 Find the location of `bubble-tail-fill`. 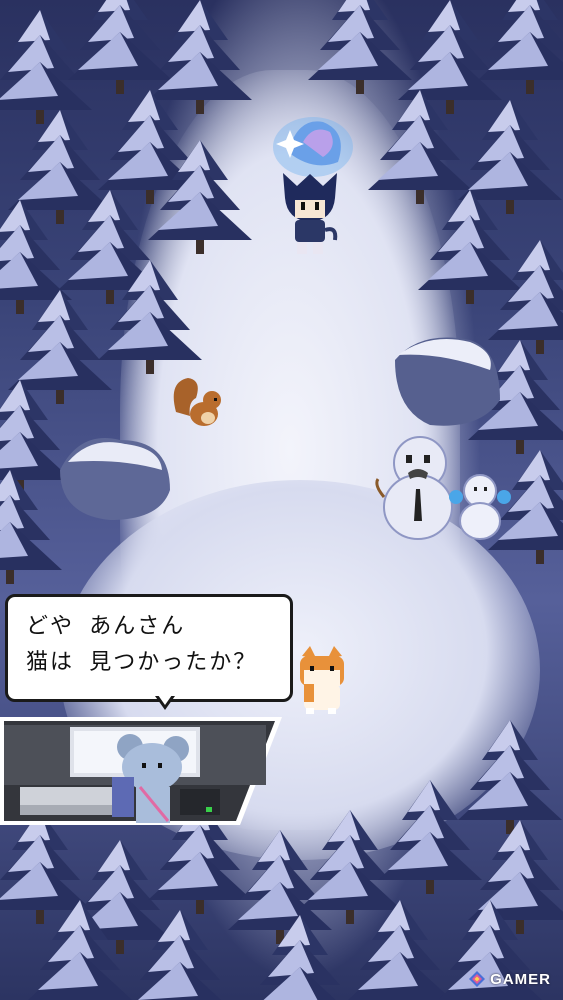

bubble-tail-fill is located at coordinates (165, 700).